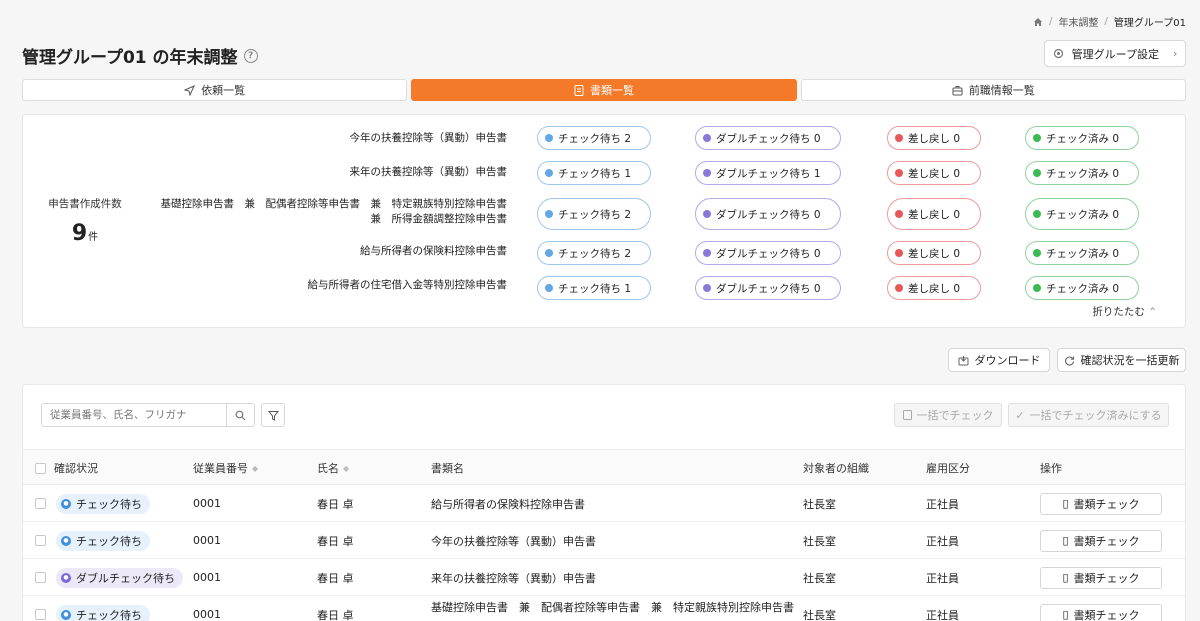 This screenshot has width=1200, height=621. I want to click on settings-icon, so click(1058, 53).